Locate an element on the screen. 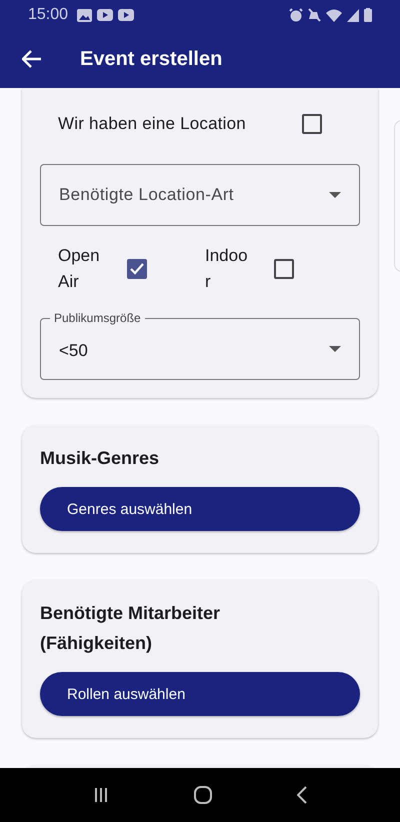  alarm-icon is located at coordinates (296, 15).